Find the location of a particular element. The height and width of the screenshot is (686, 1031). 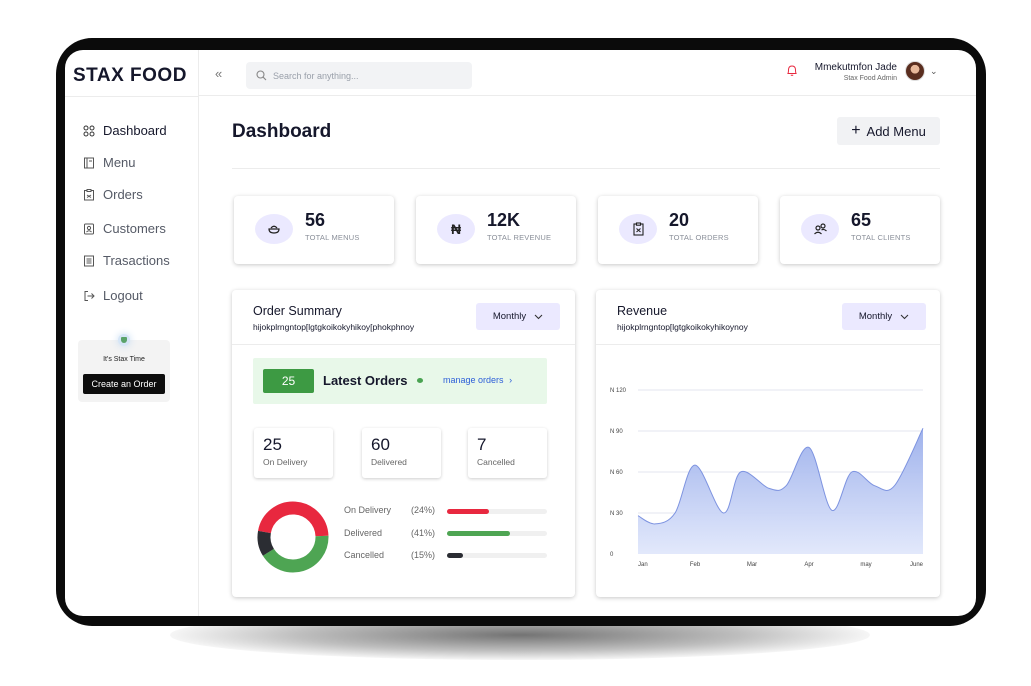

user-name: Mmekutmfon Jade is located at coordinates (855, 67).